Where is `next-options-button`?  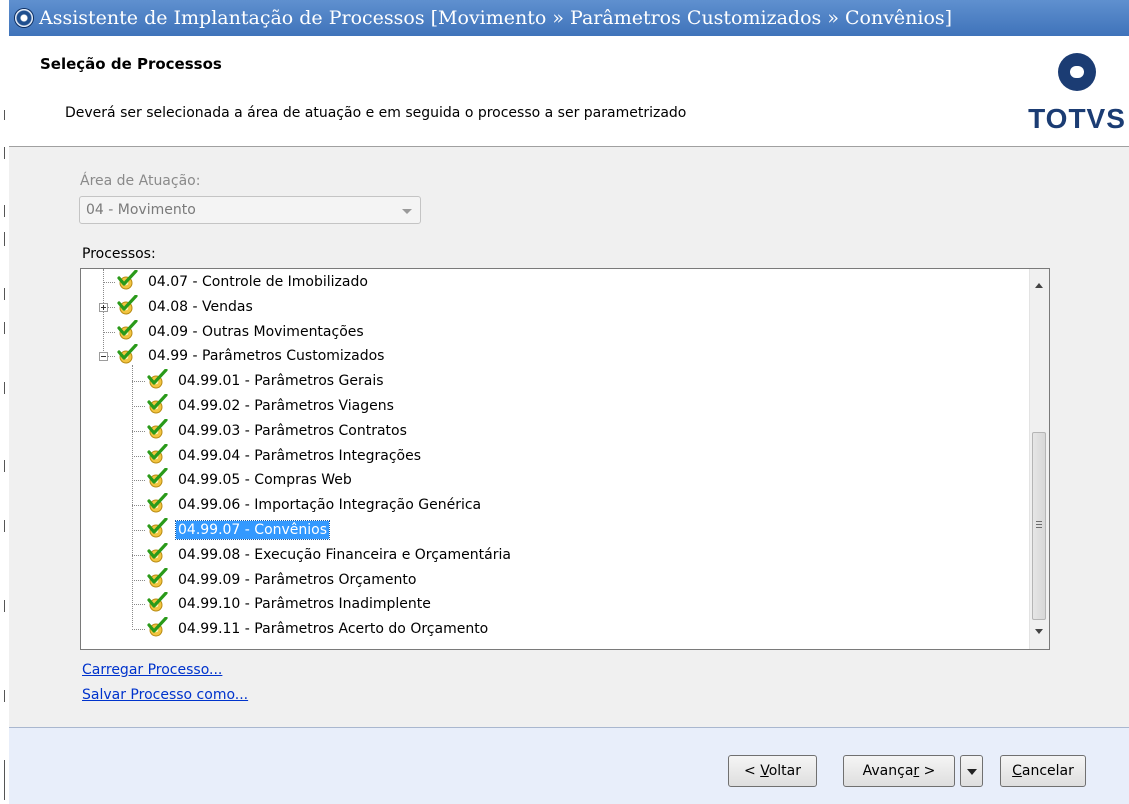
next-options-button is located at coordinates (971, 771).